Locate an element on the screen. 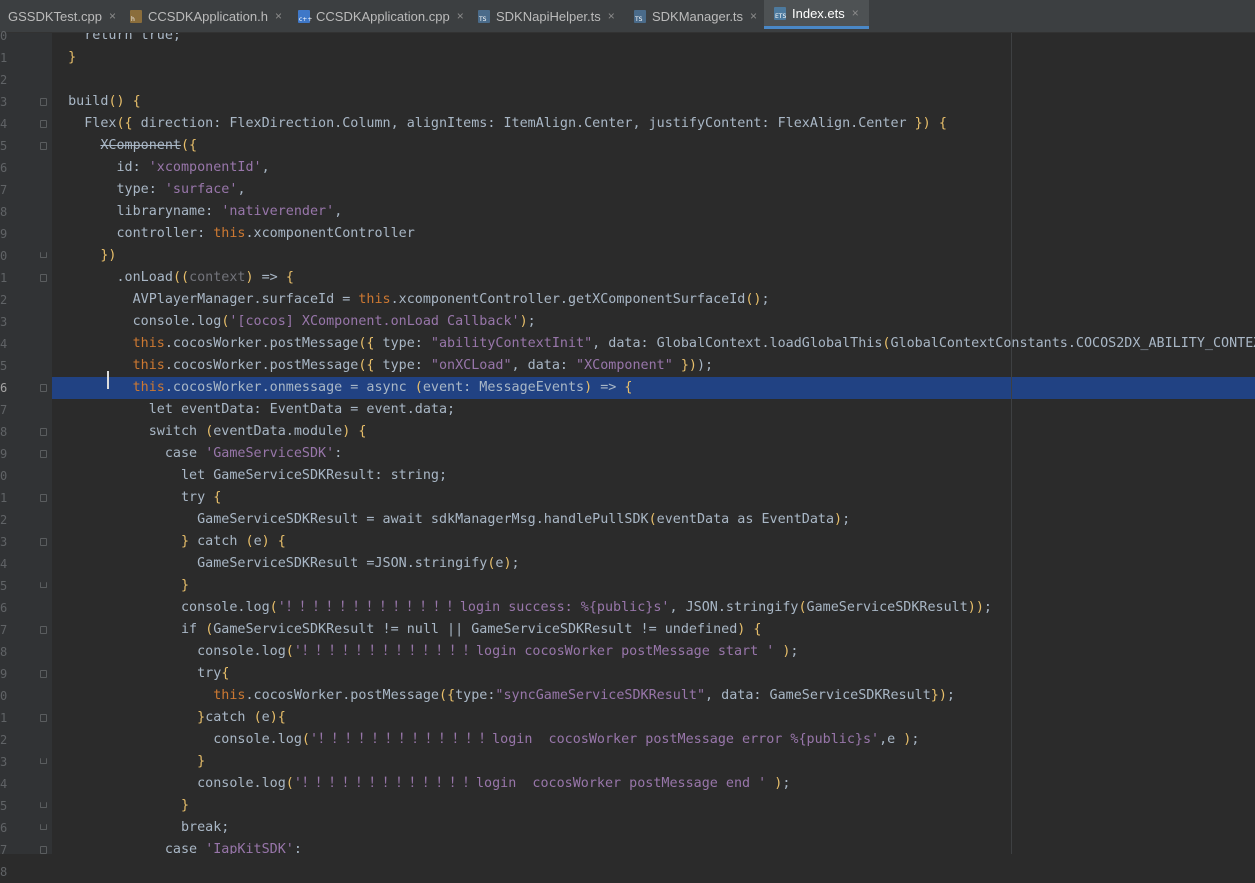 This screenshot has height=883, width=1255. code-token: try is located at coordinates (133, 497).